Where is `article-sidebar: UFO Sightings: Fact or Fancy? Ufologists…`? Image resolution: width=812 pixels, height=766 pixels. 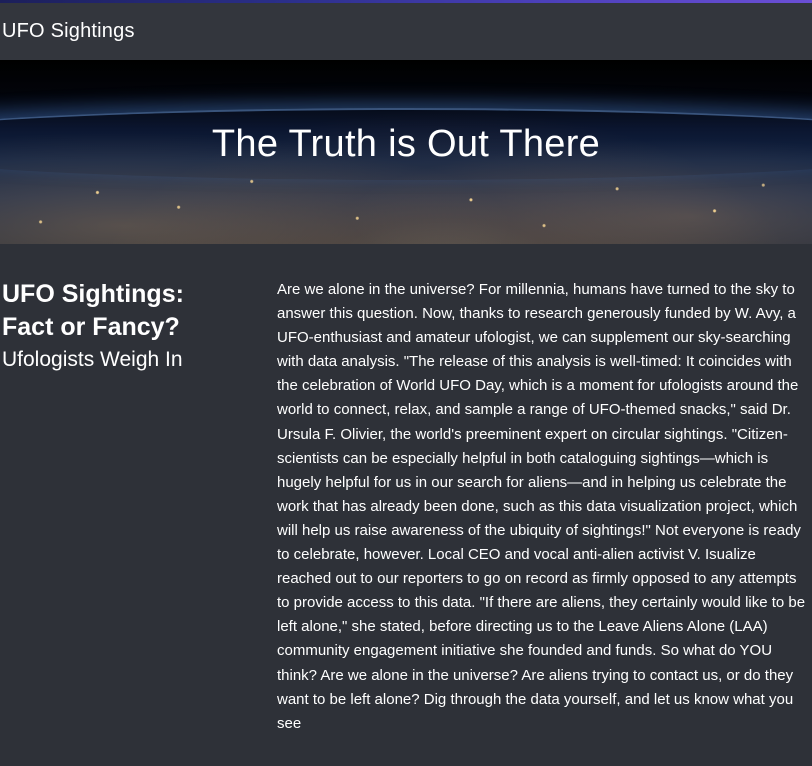
article-sidebar: UFO Sightings: Fact or Fancy? Ufologists… is located at coordinates (122, 326).